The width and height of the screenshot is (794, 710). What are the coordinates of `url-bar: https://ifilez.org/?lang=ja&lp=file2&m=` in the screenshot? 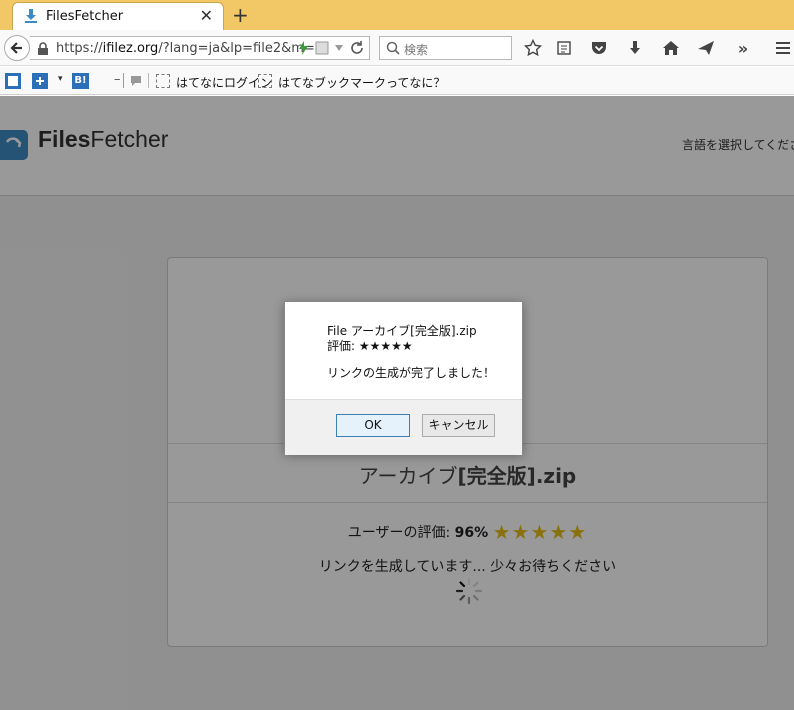 It's located at (200, 48).